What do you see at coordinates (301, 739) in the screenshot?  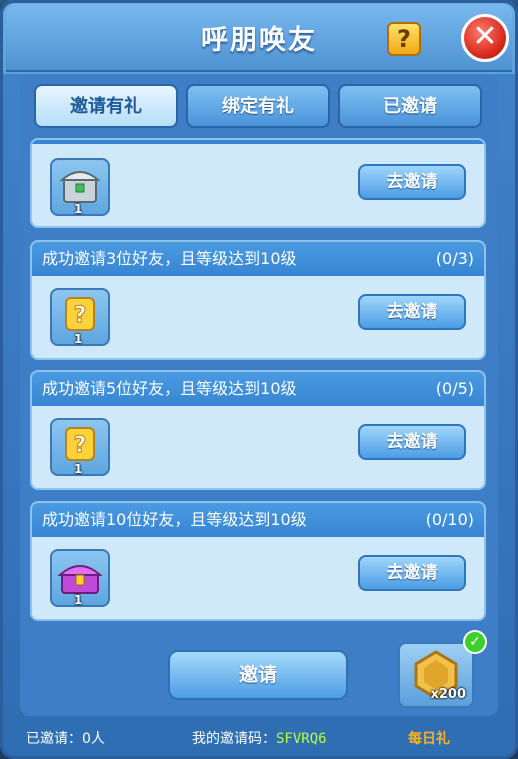 I see `invite-code-value: SFVRQ6` at bounding box center [301, 739].